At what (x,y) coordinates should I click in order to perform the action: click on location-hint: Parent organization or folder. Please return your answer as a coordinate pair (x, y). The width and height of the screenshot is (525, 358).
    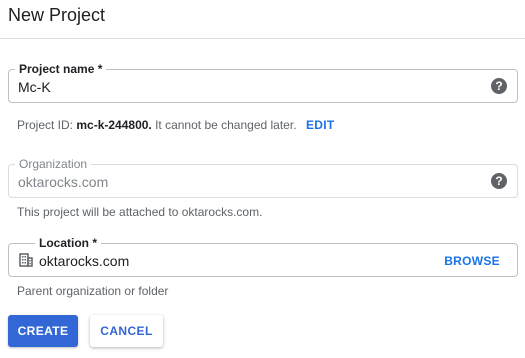
    Looking at the image, I should click on (93, 291).